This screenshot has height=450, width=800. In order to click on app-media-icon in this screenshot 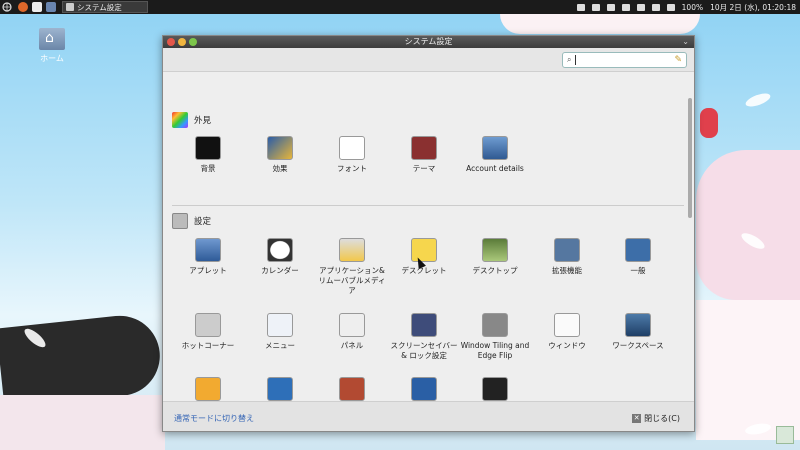, I will do `click(352, 250)`.